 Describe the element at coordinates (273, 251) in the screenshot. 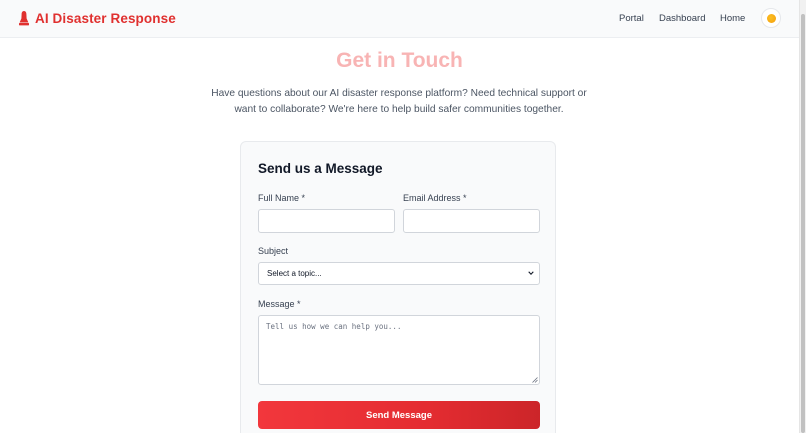

I see `subject-label: Subject` at that location.